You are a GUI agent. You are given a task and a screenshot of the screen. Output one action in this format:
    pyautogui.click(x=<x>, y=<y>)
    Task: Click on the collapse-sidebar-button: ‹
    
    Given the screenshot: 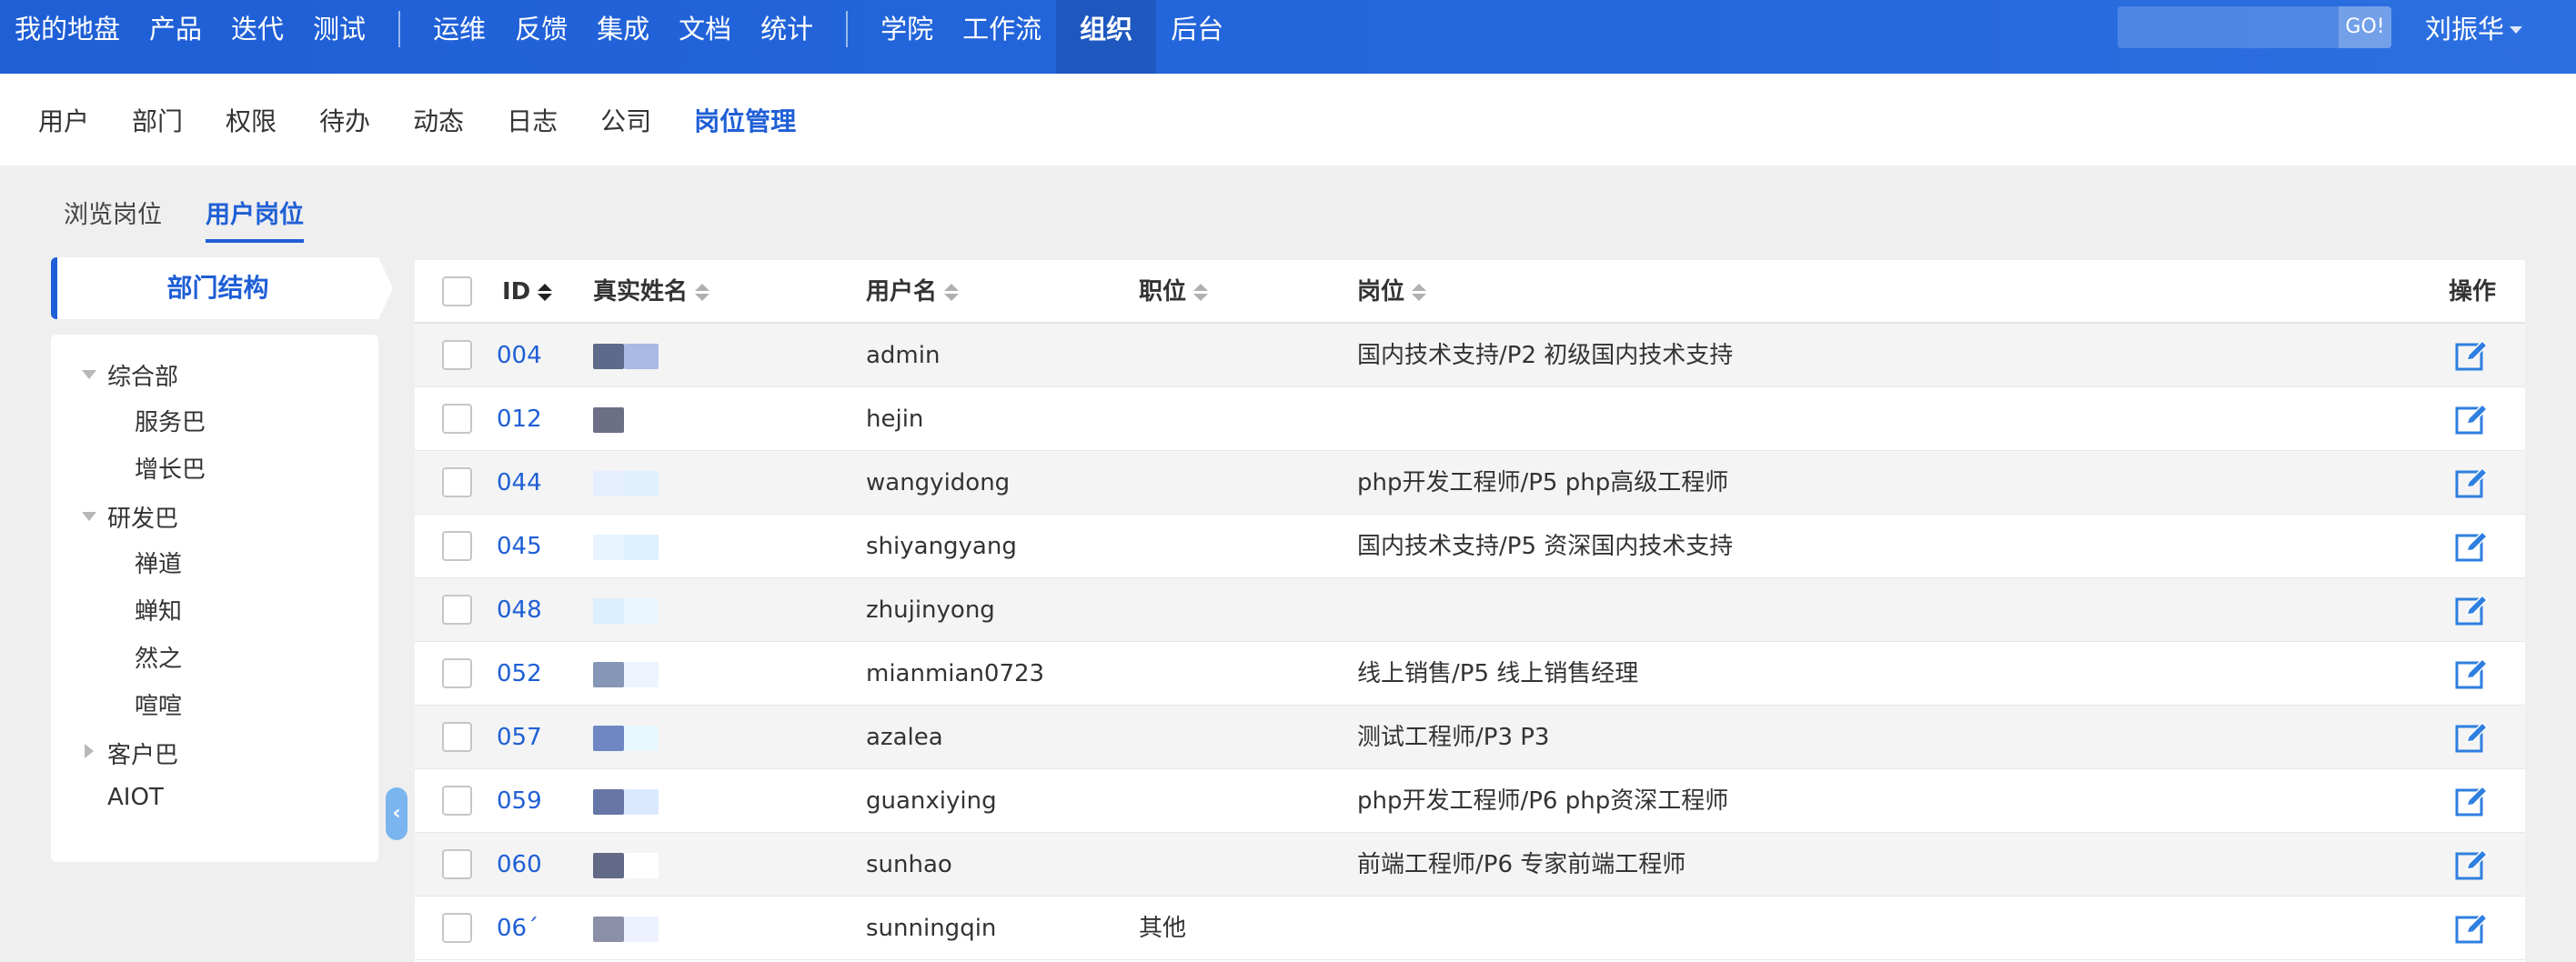 What is the action you would take?
    pyautogui.click(x=397, y=813)
    